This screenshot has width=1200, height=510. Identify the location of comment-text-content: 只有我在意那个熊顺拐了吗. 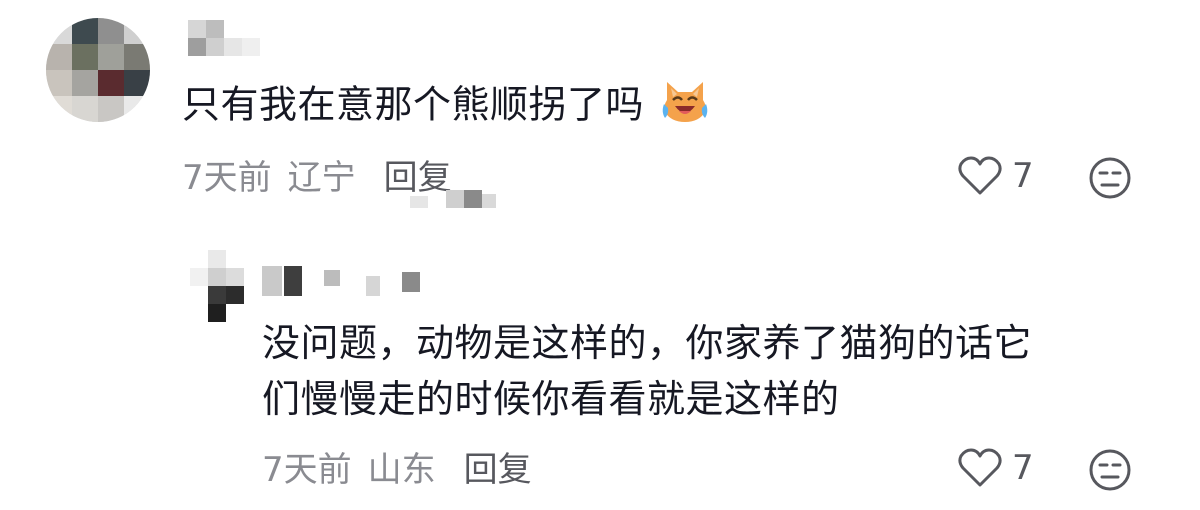
(413, 104).